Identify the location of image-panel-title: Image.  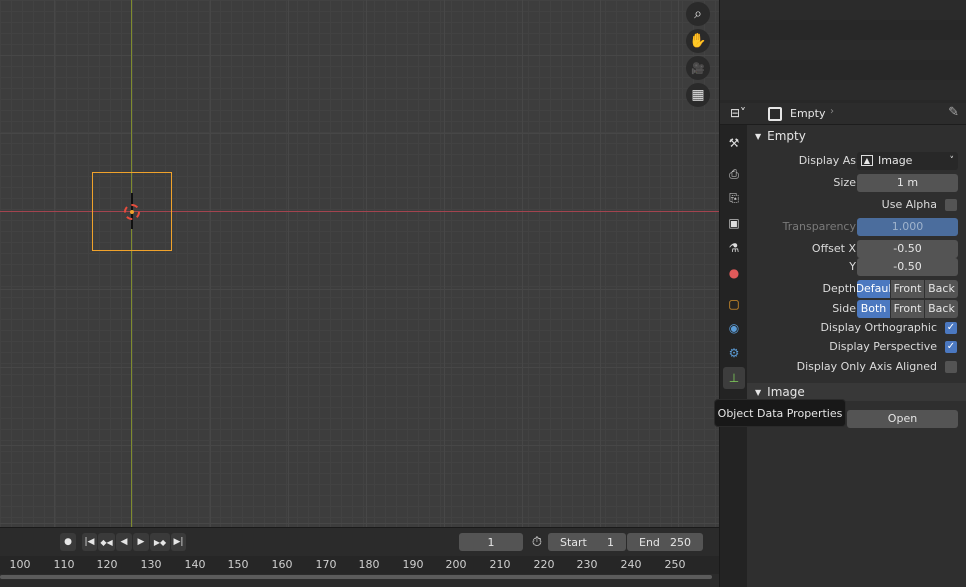
(786, 392).